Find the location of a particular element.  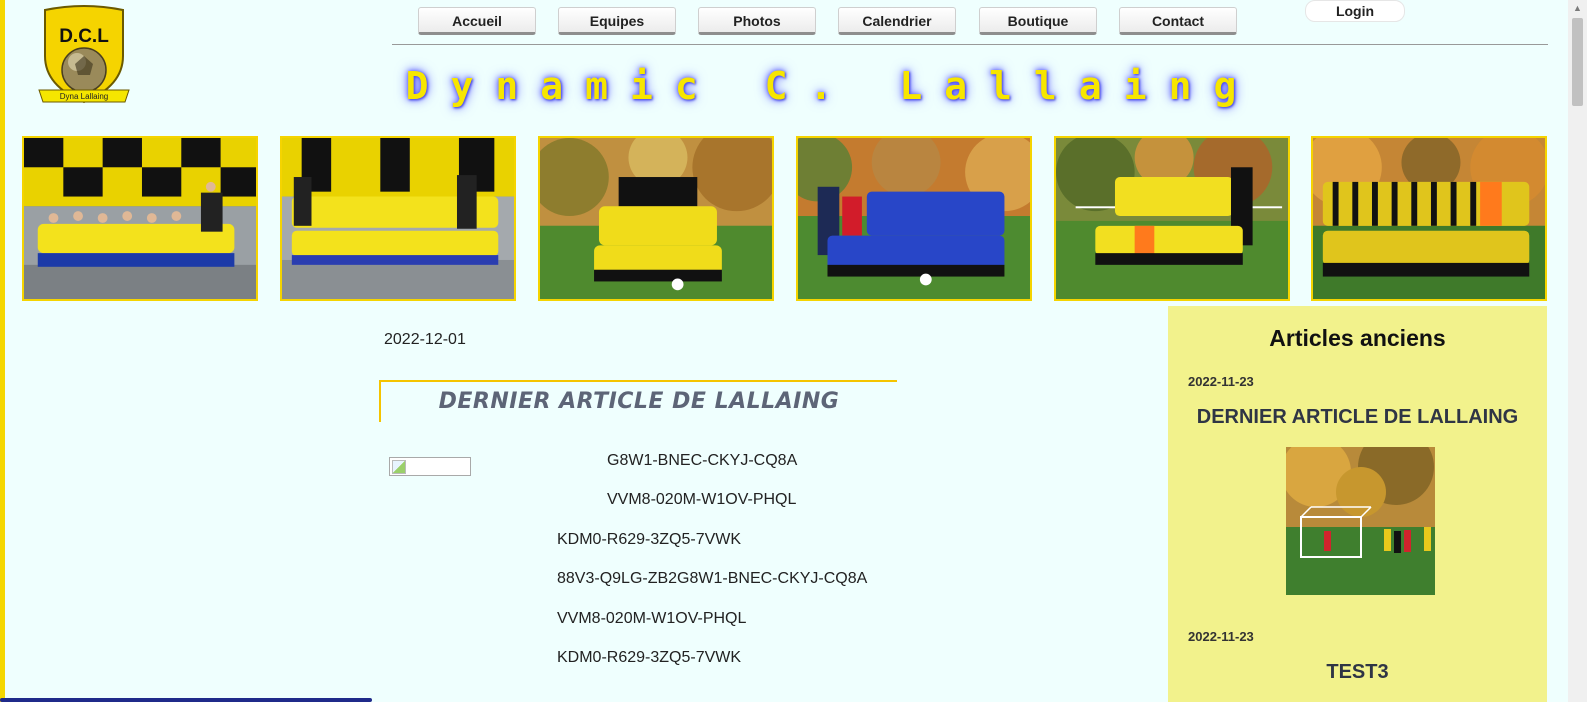

article-title: DERNIER ARTICLE DE LALLAING is located at coordinates (639, 401).